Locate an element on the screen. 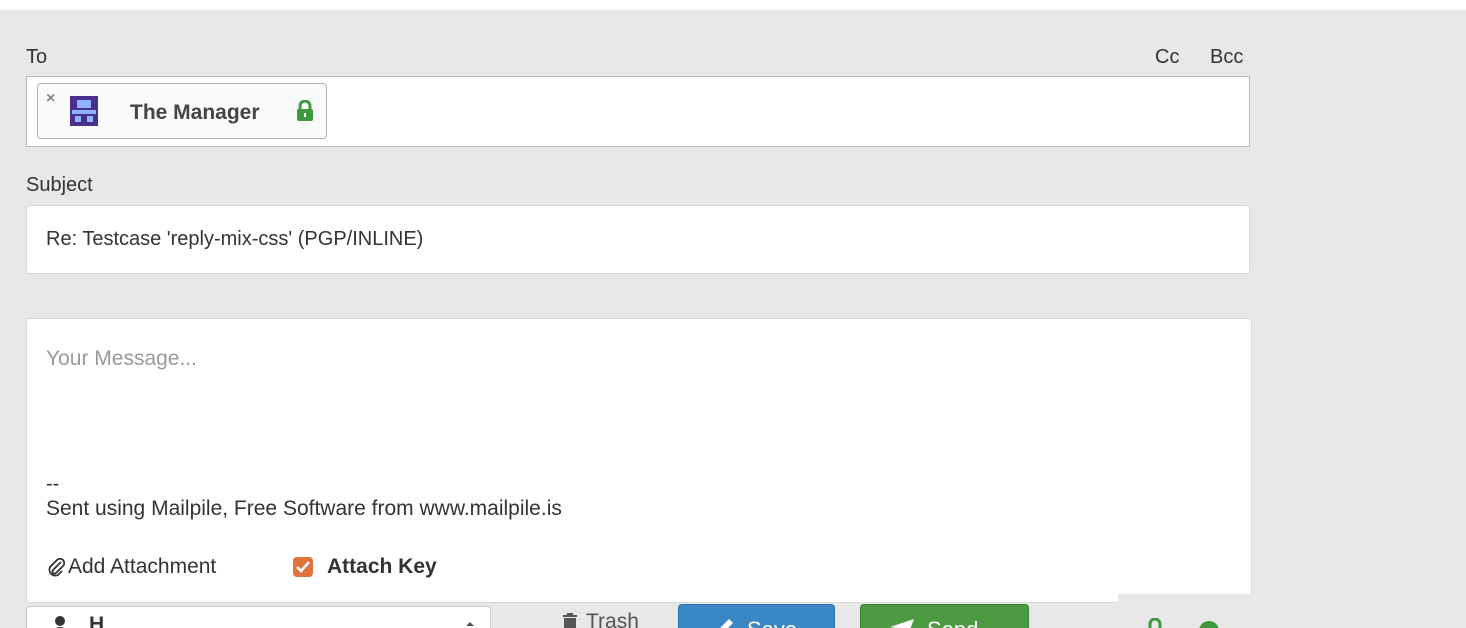  compose-toolbar: H Trash Save Send is located at coordinates (733, 611).